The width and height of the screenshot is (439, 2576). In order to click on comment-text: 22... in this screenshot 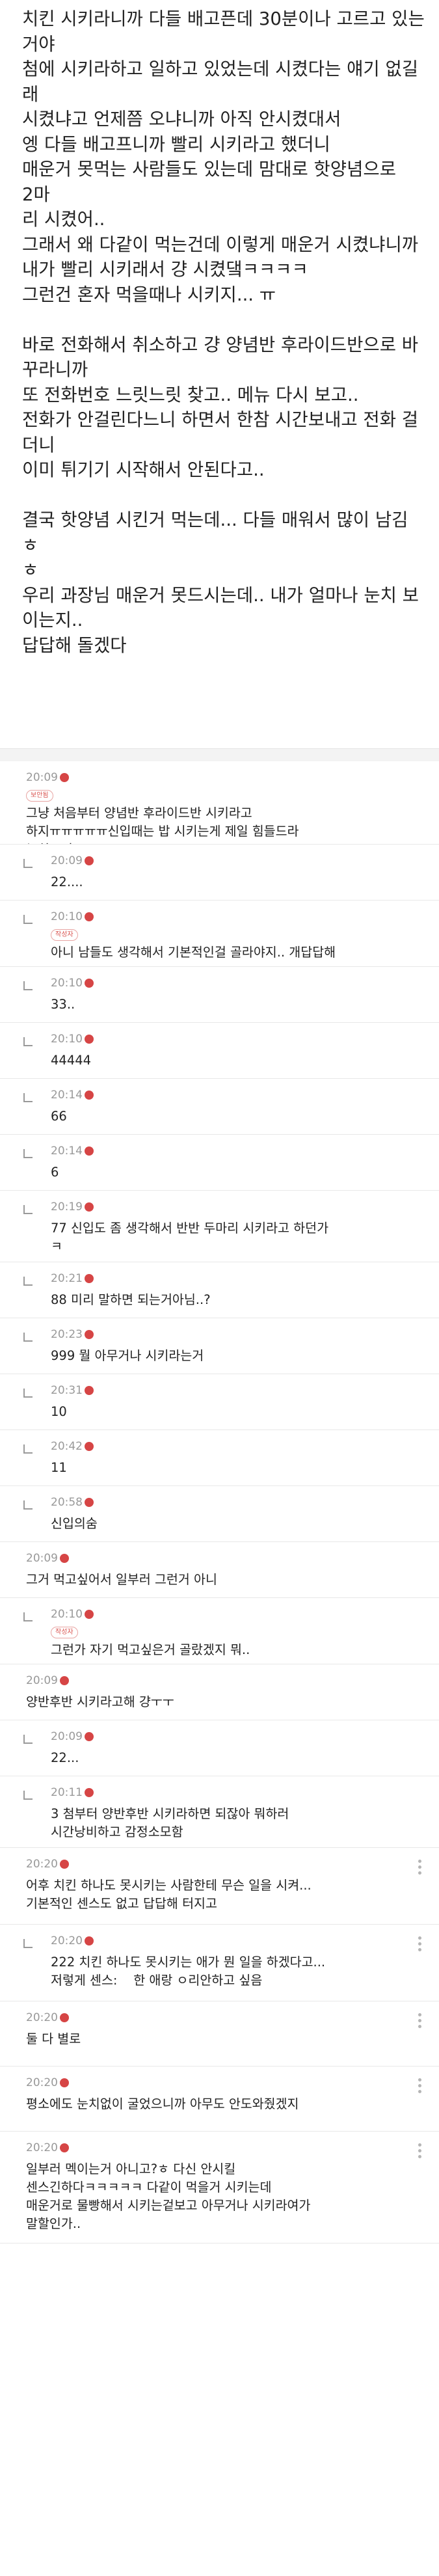, I will do `click(65, 1757)`.